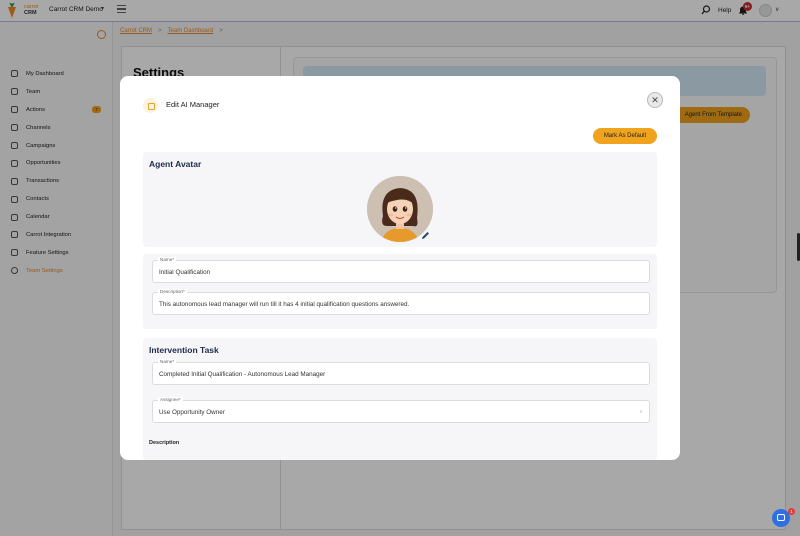 The height and width of the screenshot is (536, 800). I want to click on agent-avatar-heading: Agent Avatar, so click(175, 164).